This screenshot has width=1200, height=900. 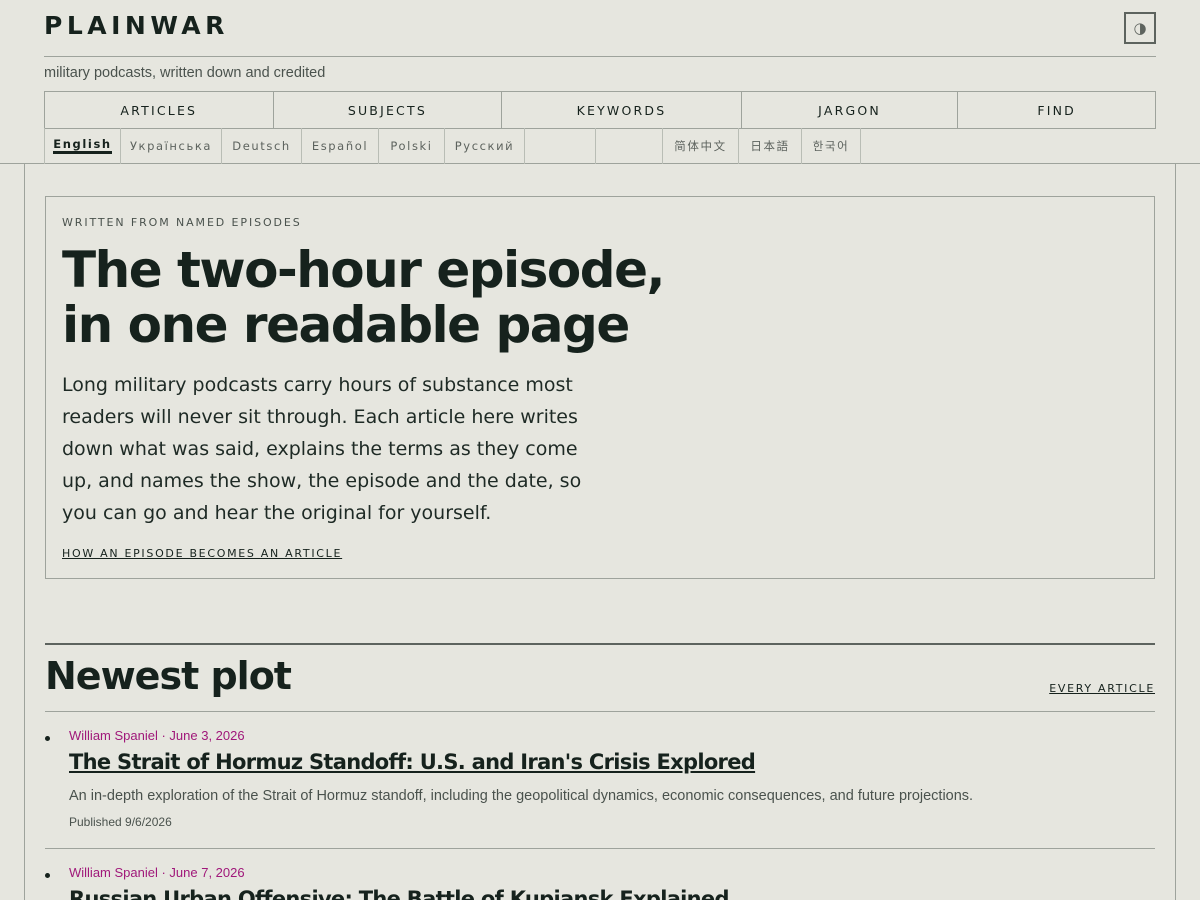 What do you see at coordinates (1056, 110) in the screenshot?
I see `nav-find: FIND` at bounding box center [1056, 110].